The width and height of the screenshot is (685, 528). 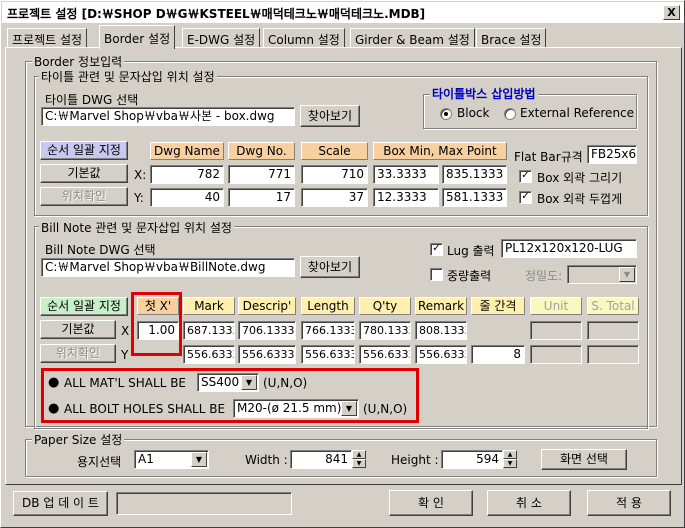 I want to click on bill-order-button: 순서 일괄 지정, so click(x=84, y=306).